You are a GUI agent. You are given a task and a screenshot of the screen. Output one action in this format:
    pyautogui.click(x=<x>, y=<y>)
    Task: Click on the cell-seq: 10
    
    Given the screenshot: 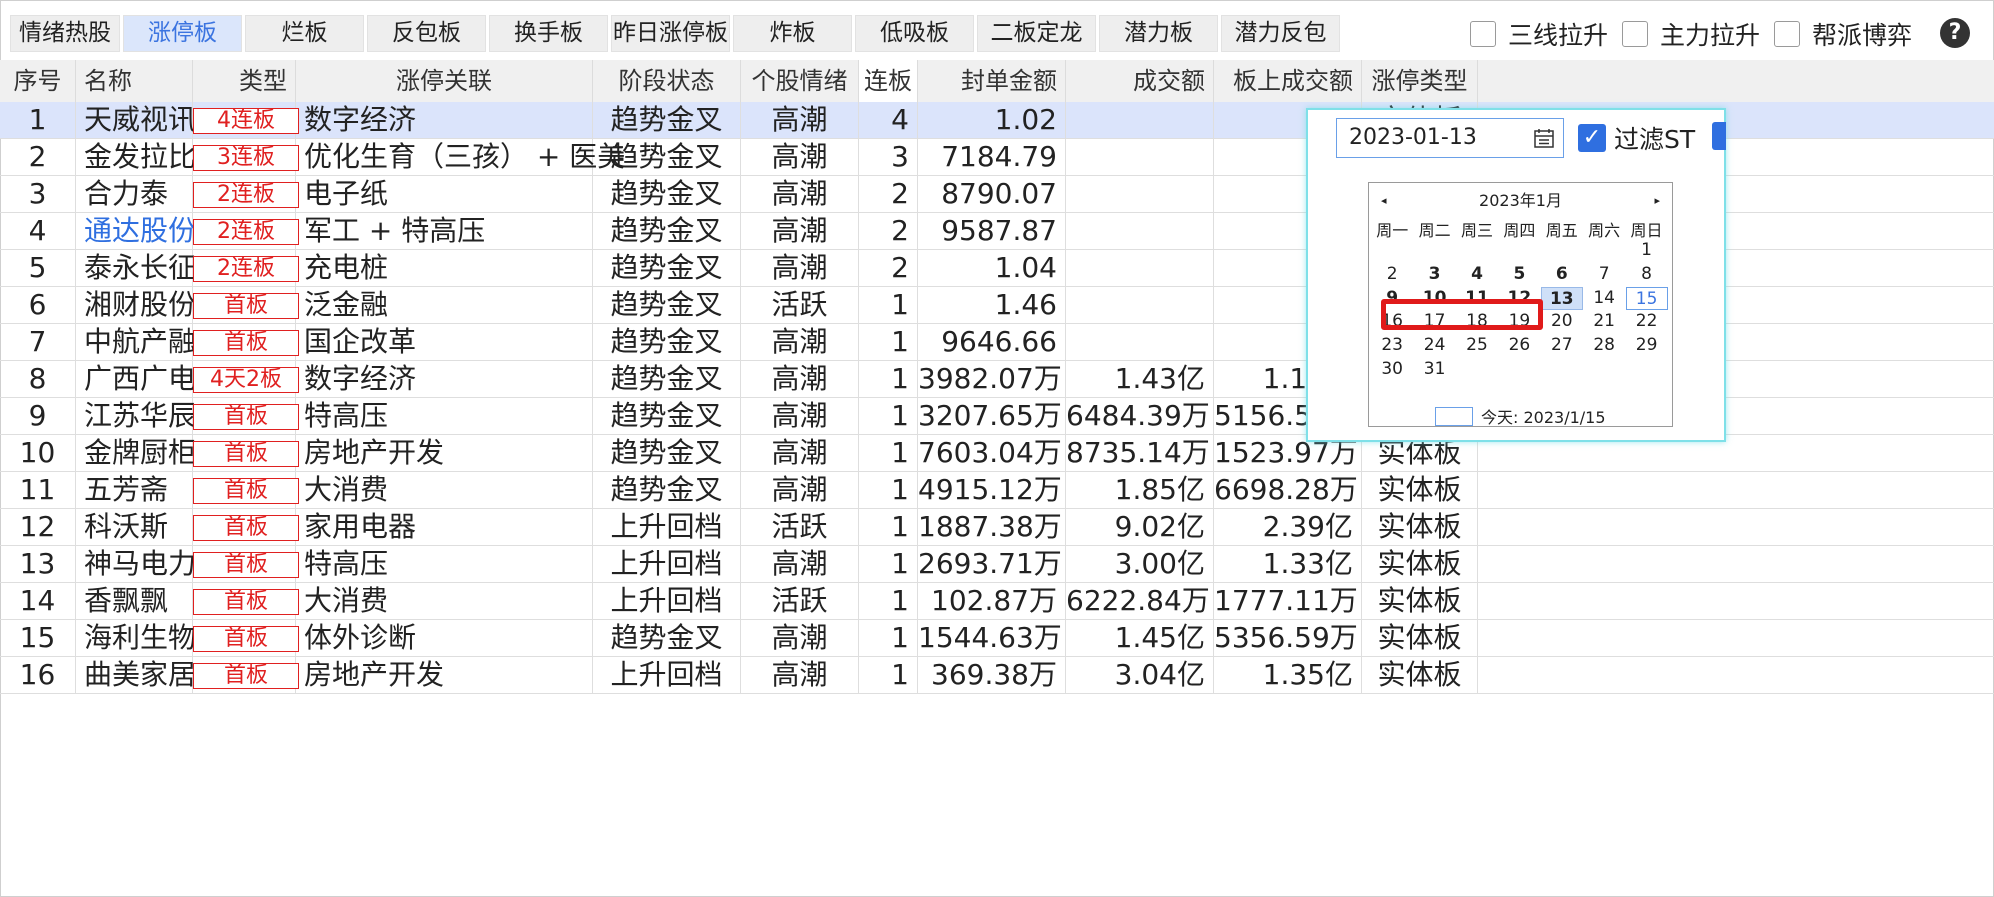 What is the action you would take?
    pyautogui.click(x=38, y=453)
    